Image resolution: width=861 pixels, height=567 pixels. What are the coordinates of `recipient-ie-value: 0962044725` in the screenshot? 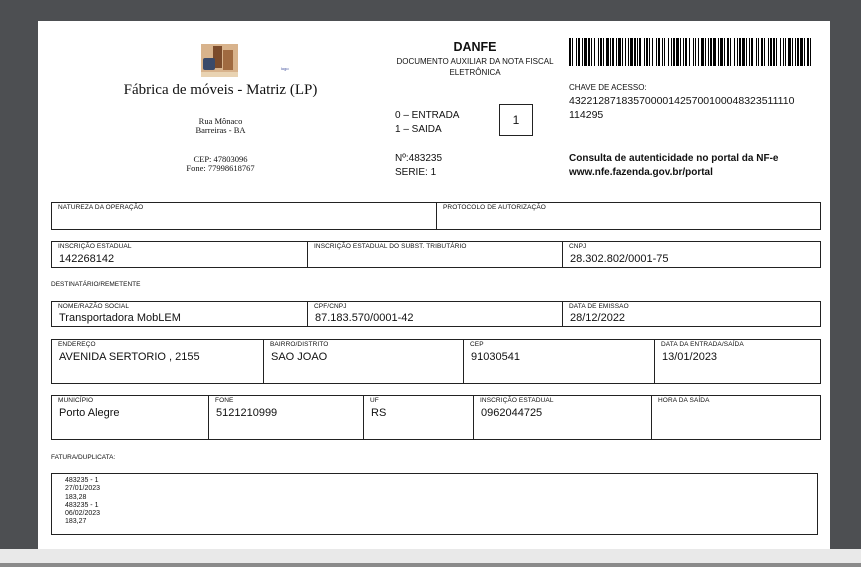 It's located at (512, 413).